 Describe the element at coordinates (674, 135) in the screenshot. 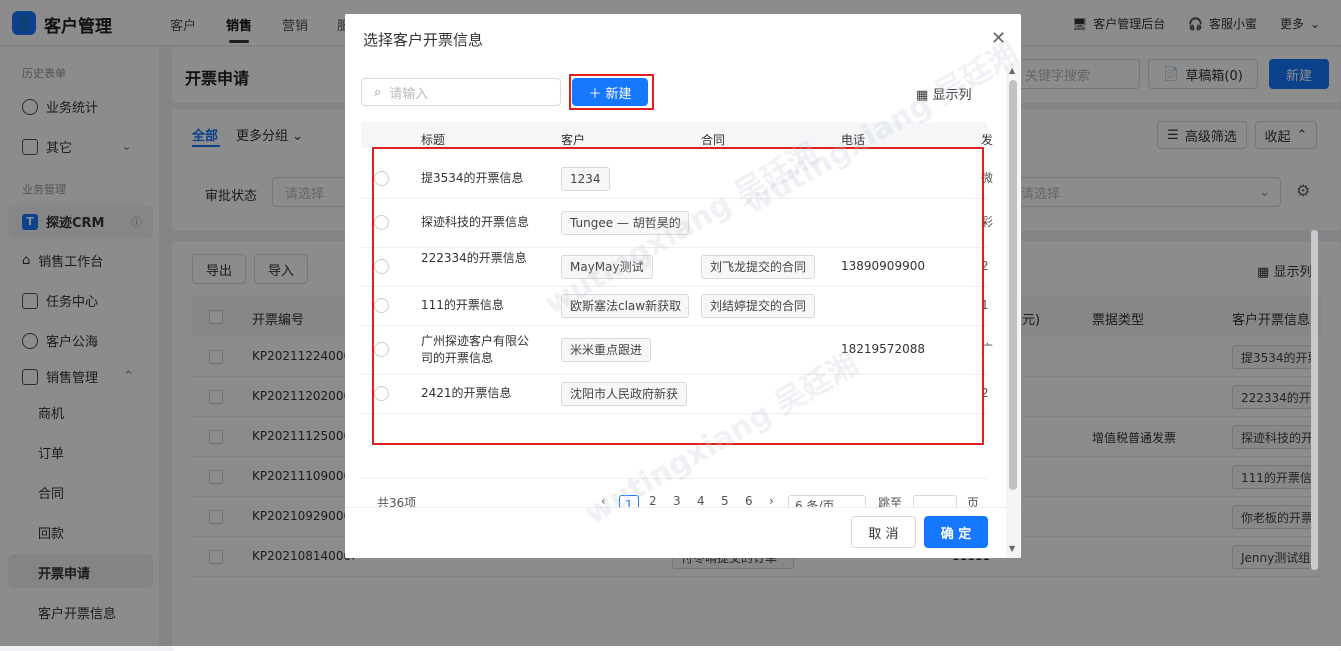

I see `modal-table-header` at that location.